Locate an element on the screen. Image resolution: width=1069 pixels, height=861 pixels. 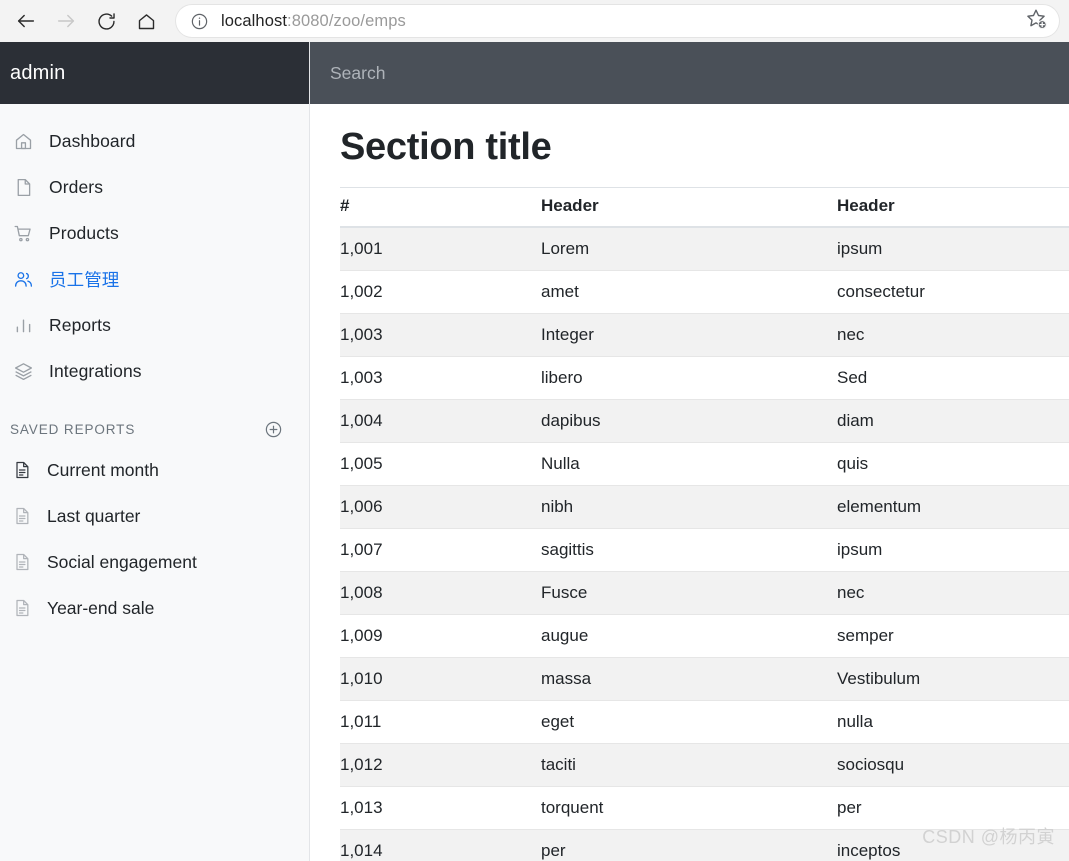
back-button is located at coordinates (26, 21).